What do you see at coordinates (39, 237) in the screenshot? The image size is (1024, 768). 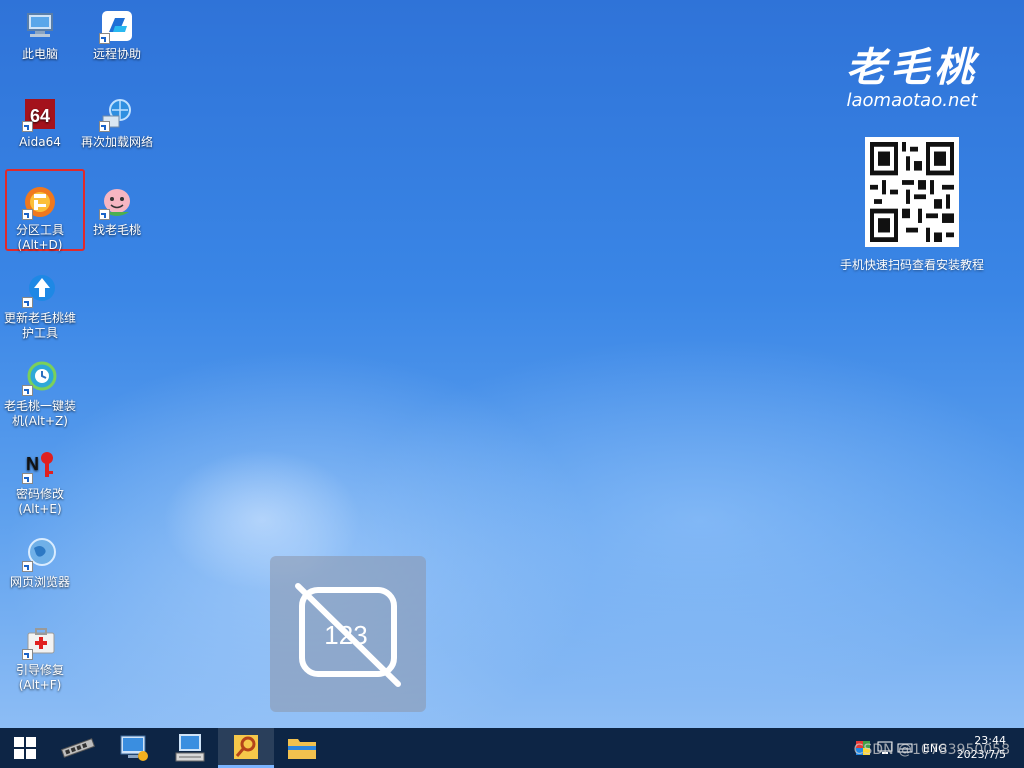 I see `icon-label: 分区工具 (Alt+D)` at bounding box center [39, 237].